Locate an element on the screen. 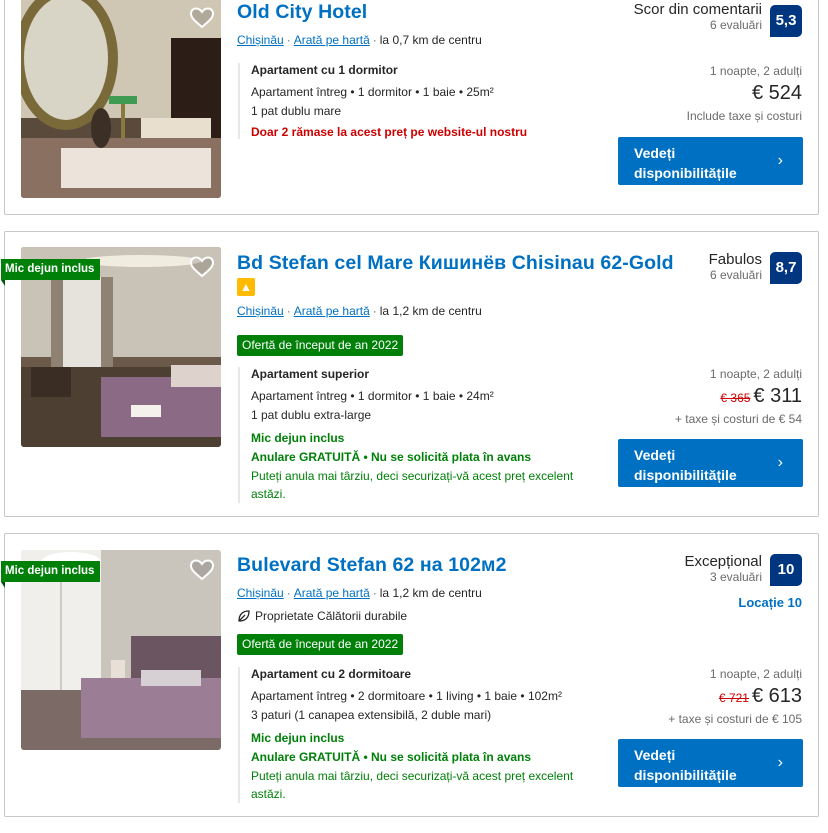  review-score: Excepțional 3 evaluări 10 is located at coordinates (702, 573).